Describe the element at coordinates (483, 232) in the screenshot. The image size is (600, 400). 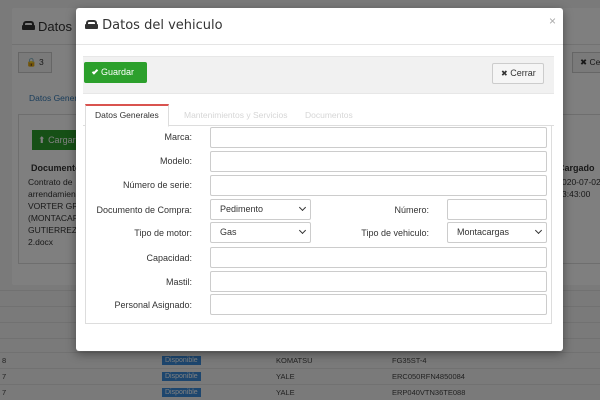
I see `vehiculo-value: Montacargas` at that location.